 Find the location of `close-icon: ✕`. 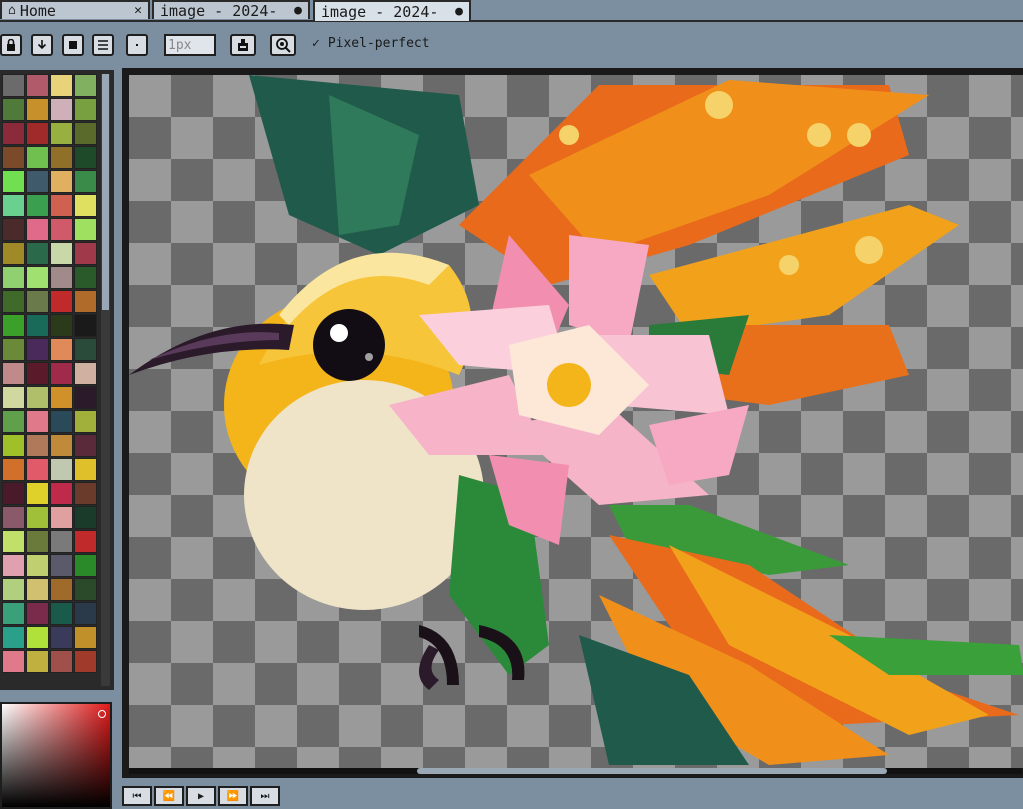

close-icon: ✕ is located at coordinates (138, 10).